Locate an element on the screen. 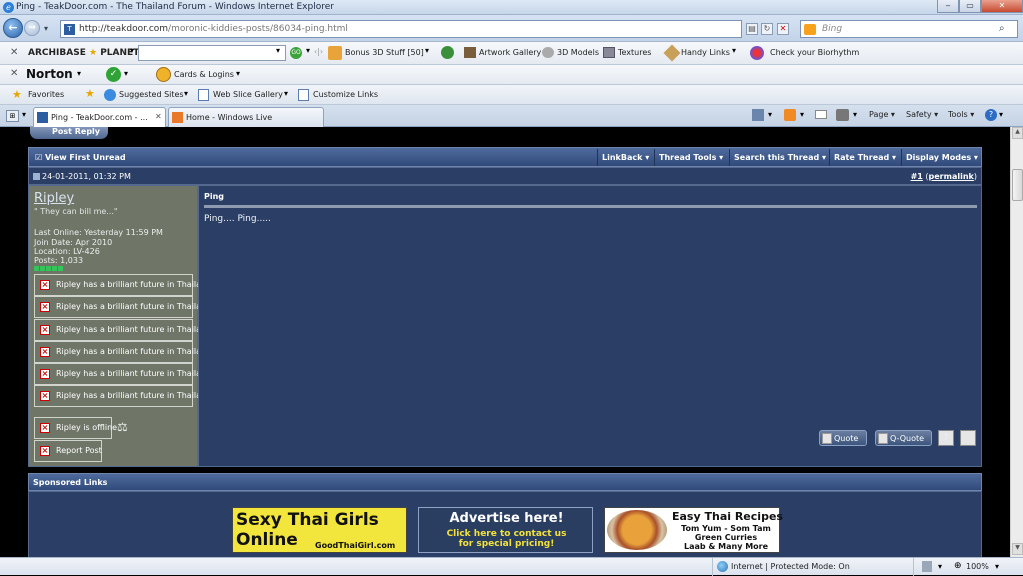 This screenshot has width=1023, height=576. web-slice-gallery-button: Web Slice Gallery is located at coordinates (248, 94).